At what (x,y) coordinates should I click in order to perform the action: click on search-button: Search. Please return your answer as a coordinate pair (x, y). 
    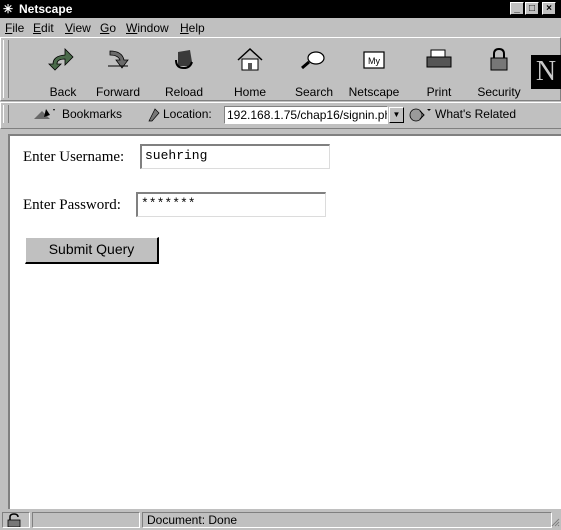
    Looking at the image, I should click on (314, 69).